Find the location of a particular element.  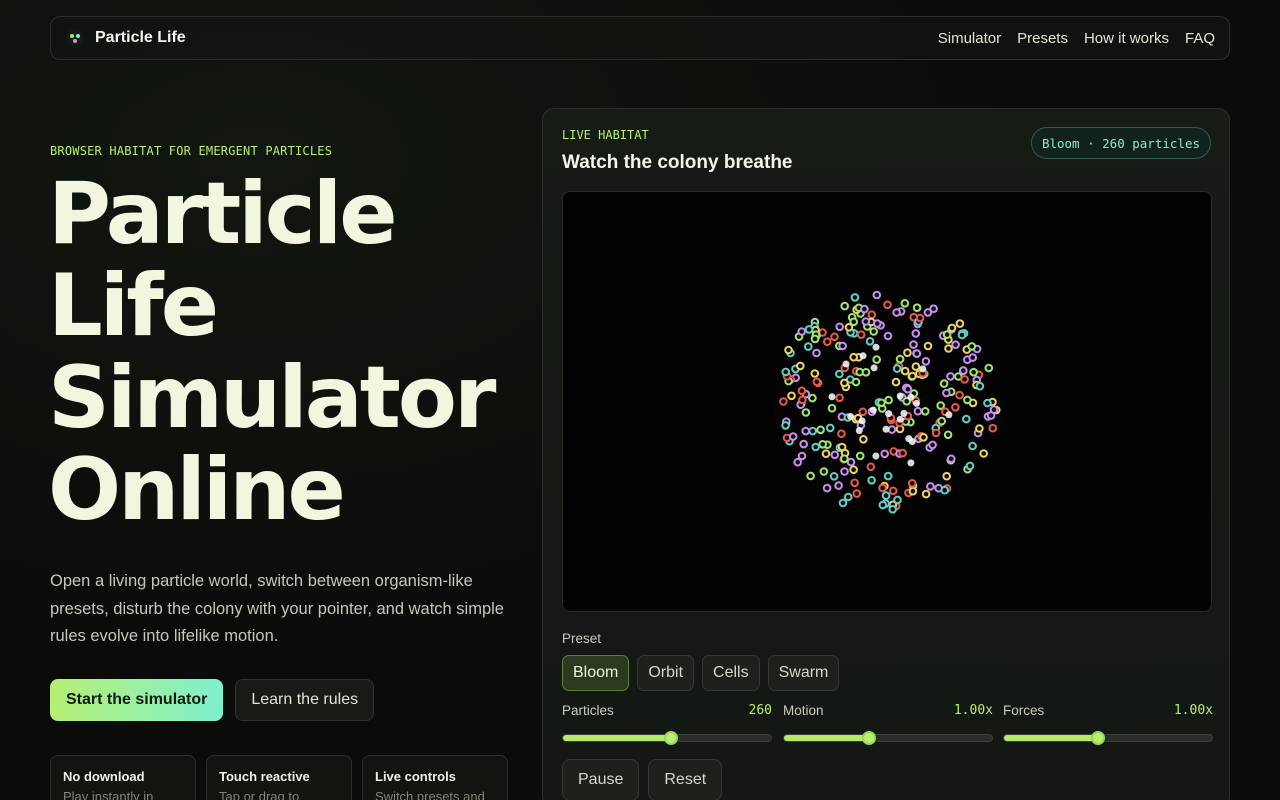

feature-text: Switch presets and is located at coordinates (430, 794).